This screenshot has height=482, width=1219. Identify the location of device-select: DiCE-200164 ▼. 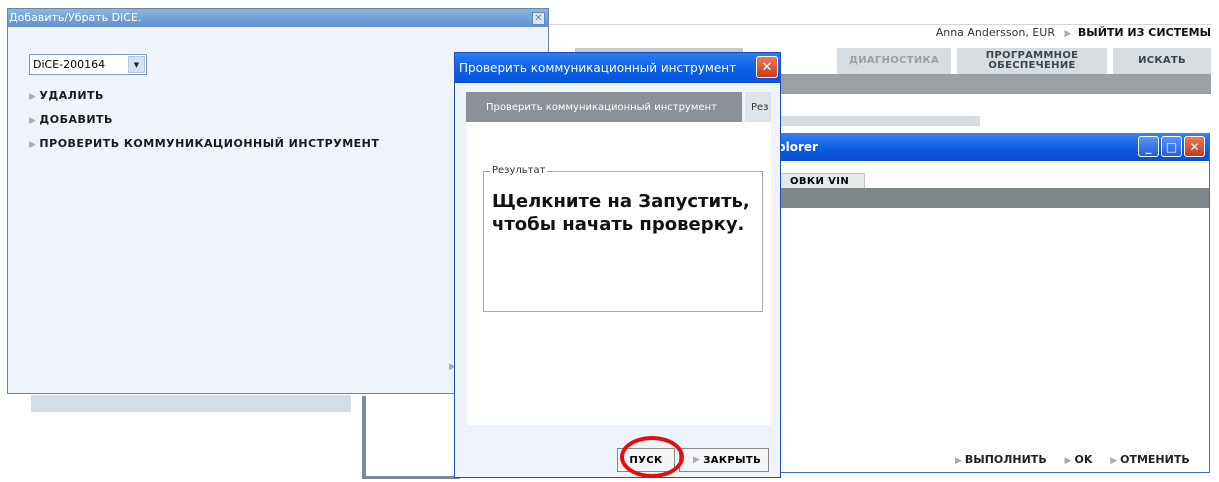
(88, 64).